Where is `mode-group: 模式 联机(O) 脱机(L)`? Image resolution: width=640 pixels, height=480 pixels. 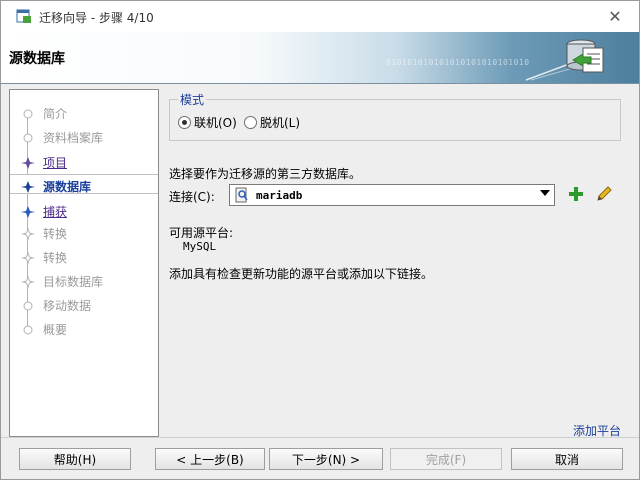 mode-group: 模式 联机(O) 脱机(L) is located at coordinates (395, 116).